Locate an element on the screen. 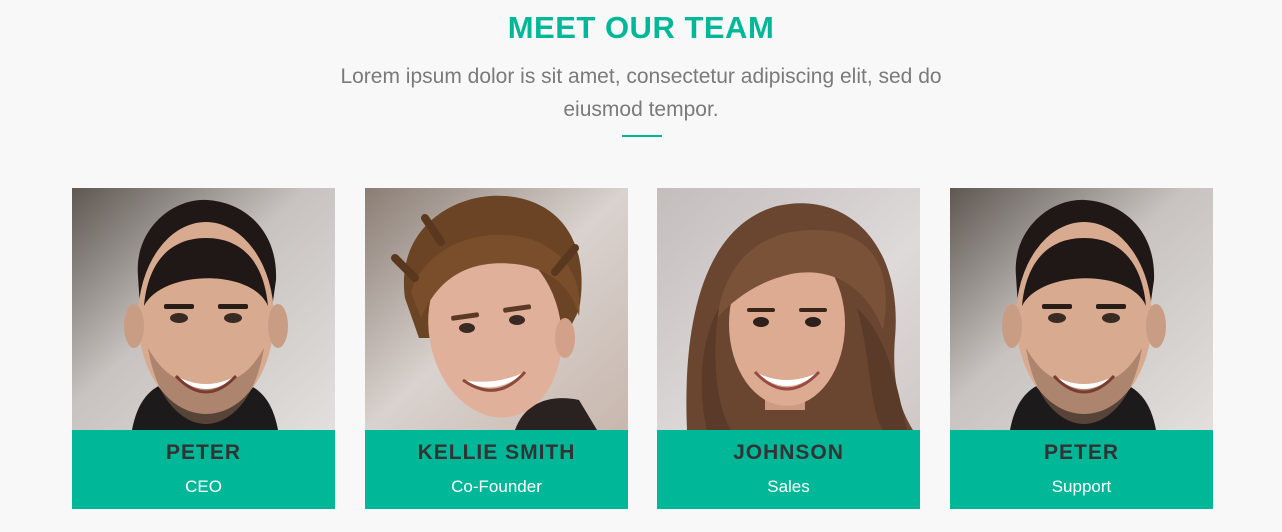  team-member-card: KELLIE SMITH Co-Founder is located at coordinates (496, 348).